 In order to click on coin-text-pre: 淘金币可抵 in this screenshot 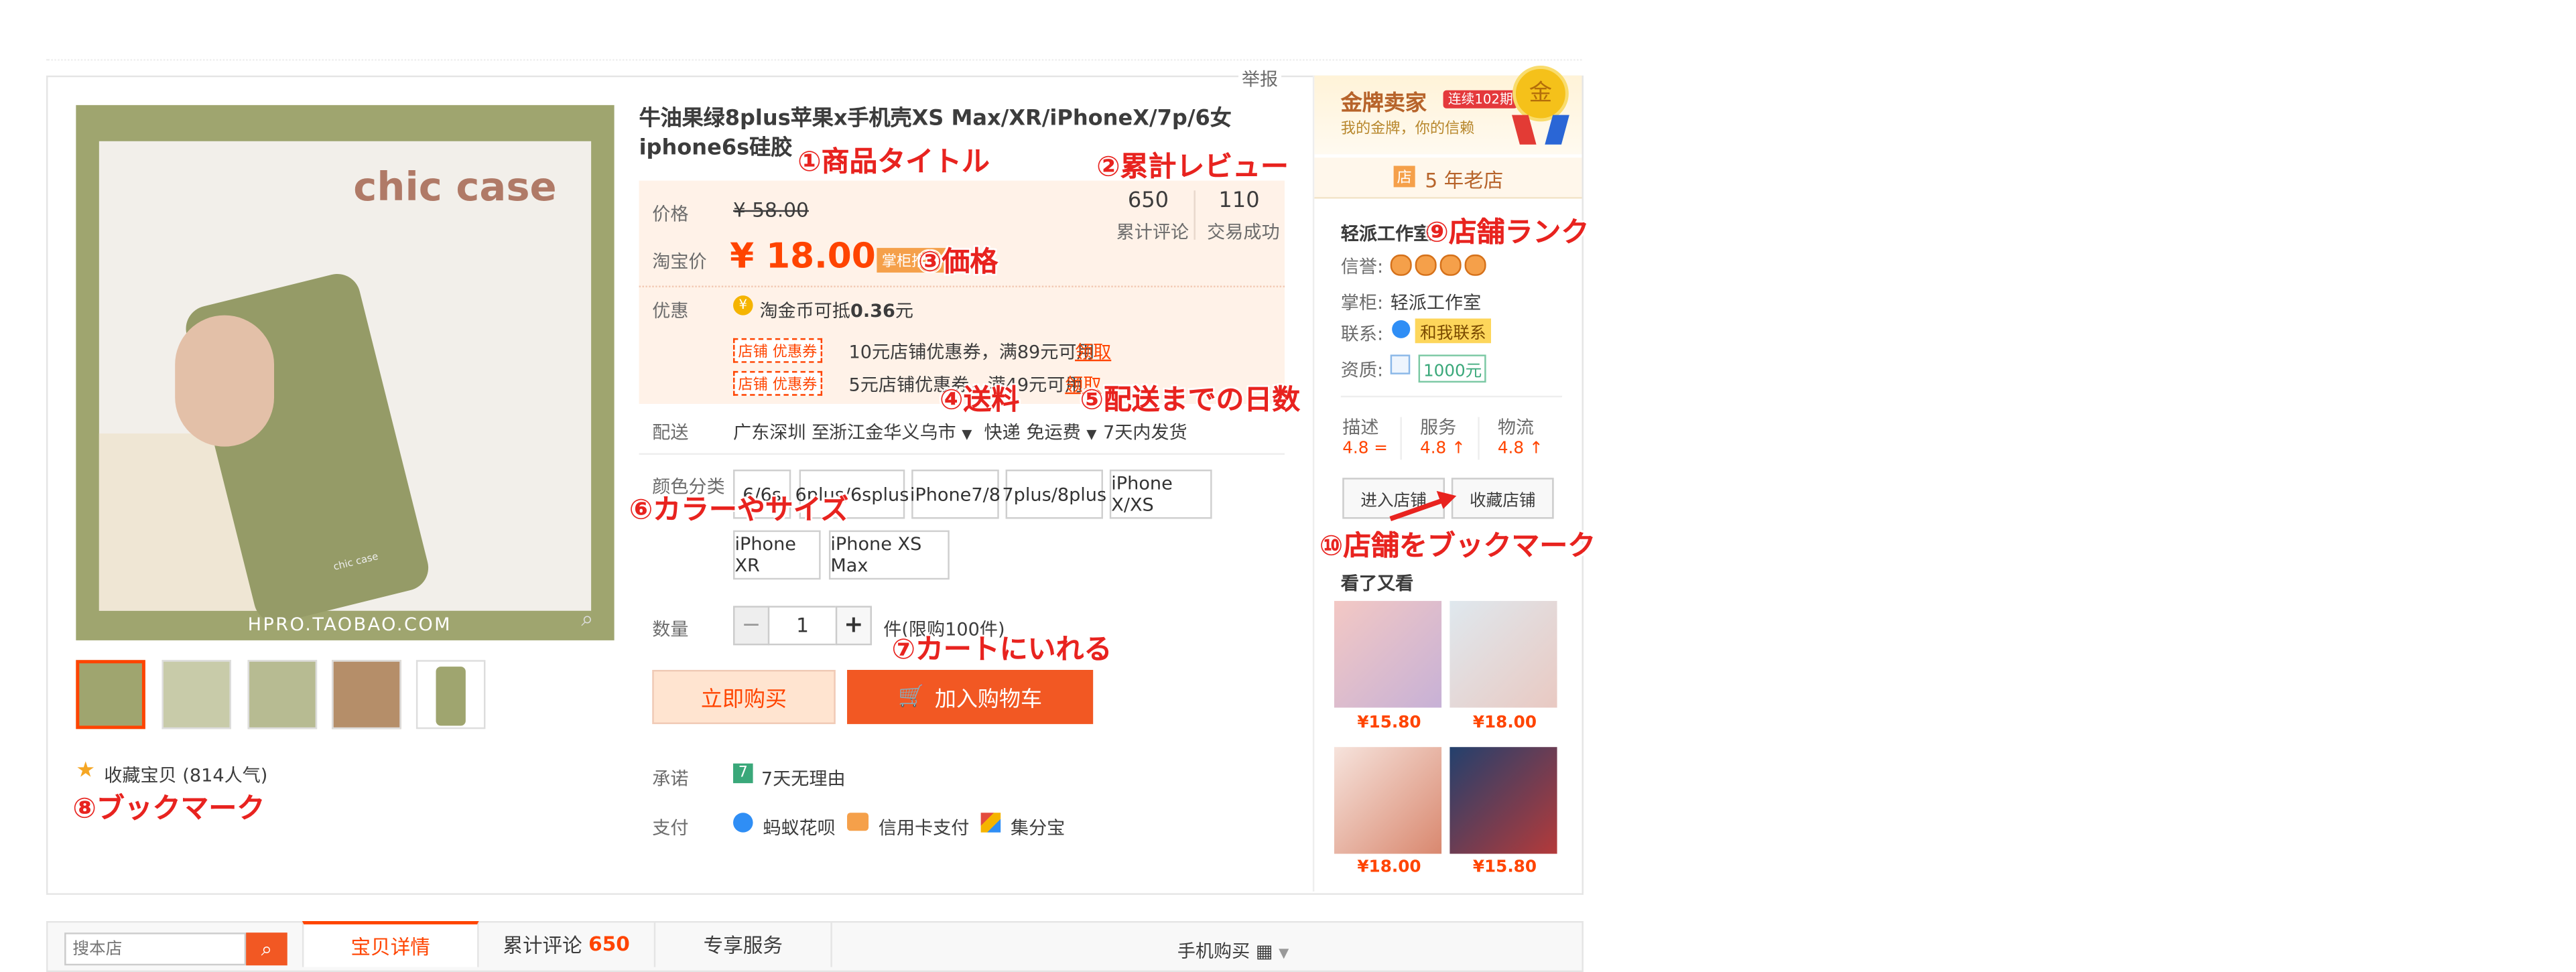, I will do `click(804, 311)`.